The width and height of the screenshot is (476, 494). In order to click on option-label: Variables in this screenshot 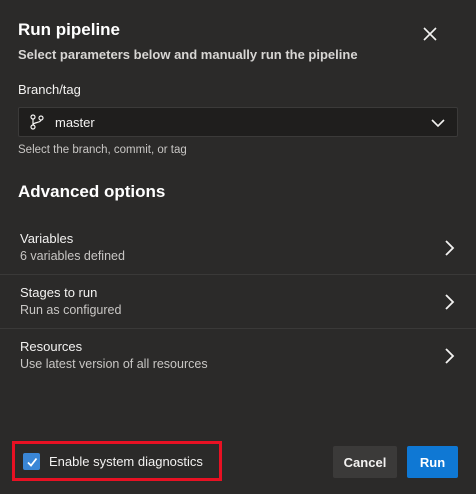, I will do `click(47, 238)`.